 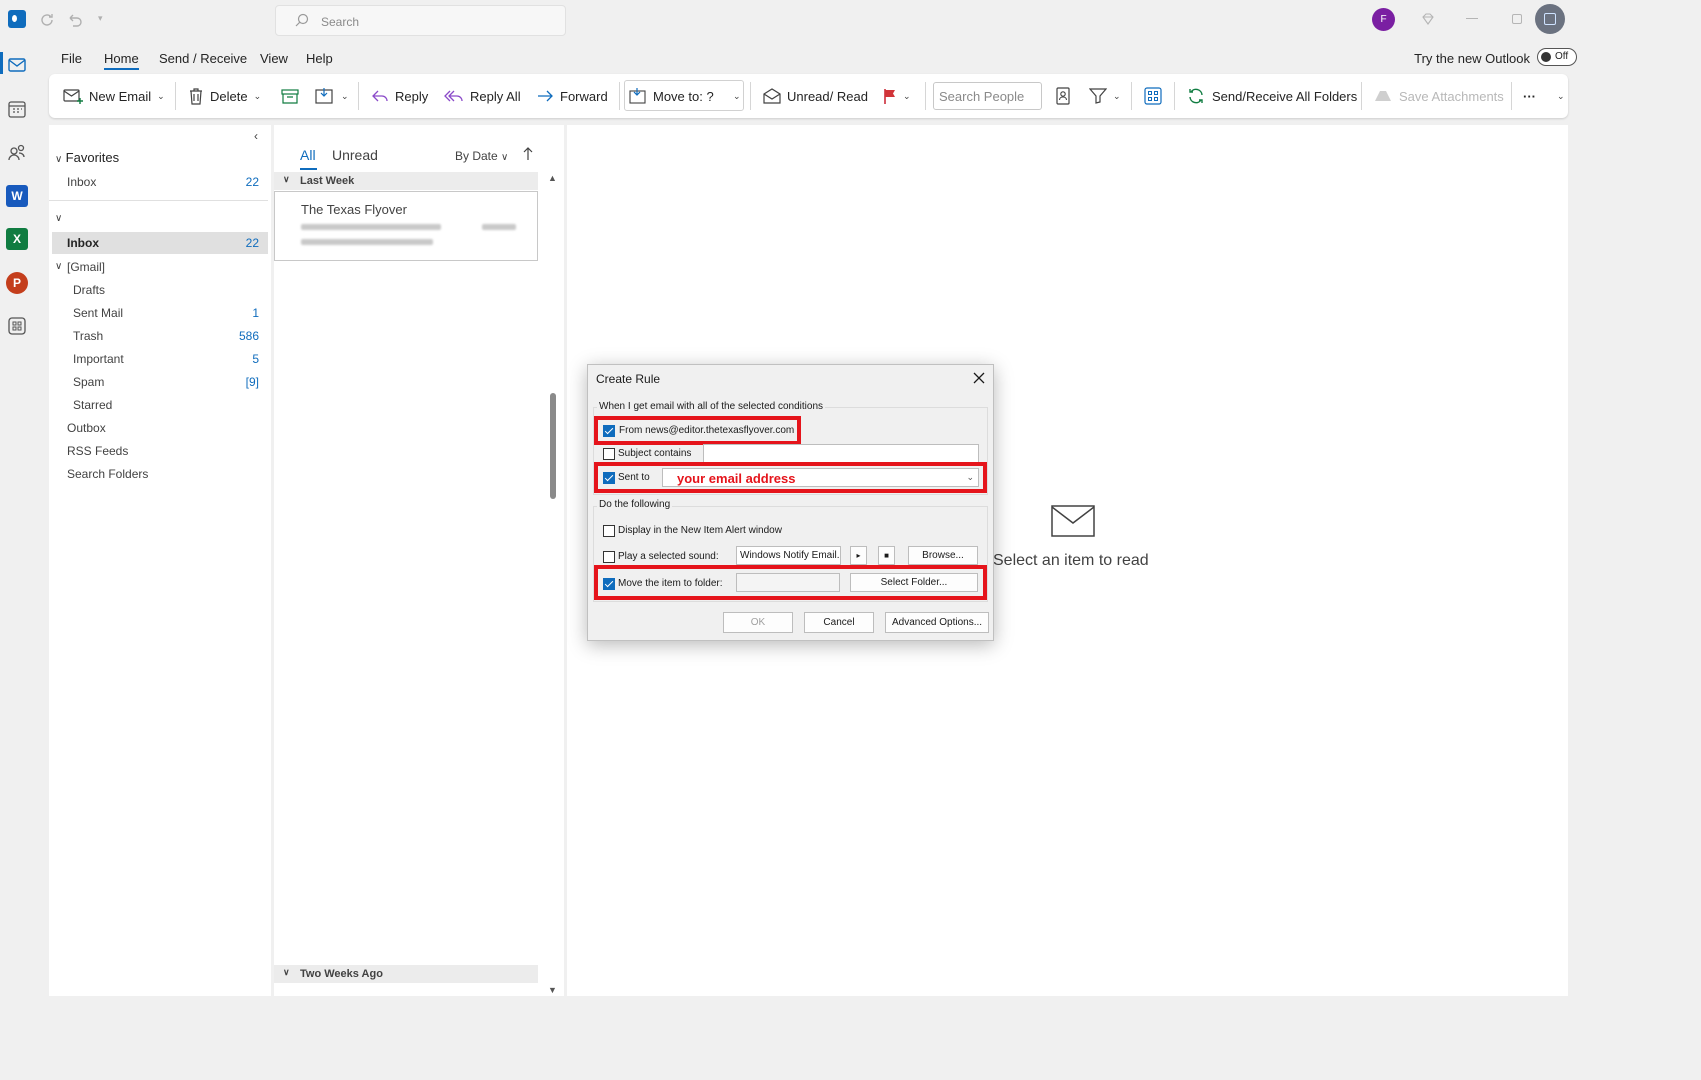 I want to click on address-book-button, so click(x=1063, y=96).